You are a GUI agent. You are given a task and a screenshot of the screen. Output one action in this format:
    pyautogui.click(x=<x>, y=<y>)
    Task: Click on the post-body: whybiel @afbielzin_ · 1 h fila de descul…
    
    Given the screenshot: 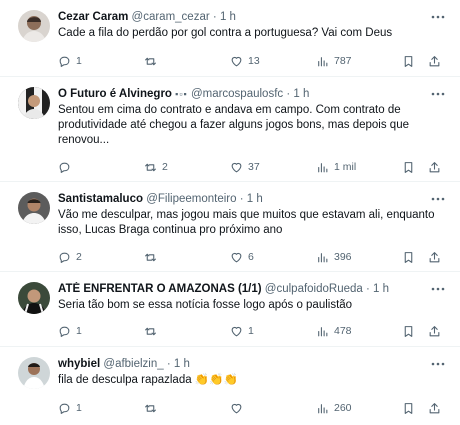 What is the action you would take?
    pyautogui.click(x=252, y=372)
    